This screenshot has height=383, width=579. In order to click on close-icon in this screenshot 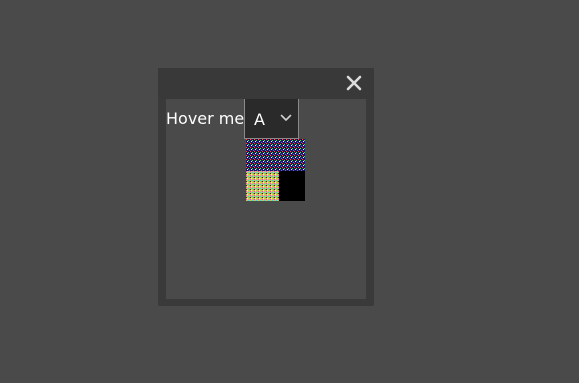, I will do `click(354, 83)`.